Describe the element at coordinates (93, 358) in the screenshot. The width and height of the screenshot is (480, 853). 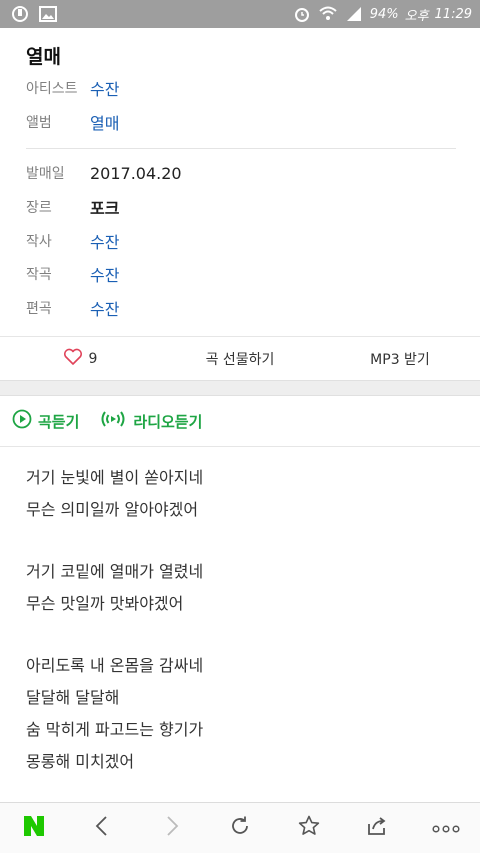
I see `like-count: 9` at that location.